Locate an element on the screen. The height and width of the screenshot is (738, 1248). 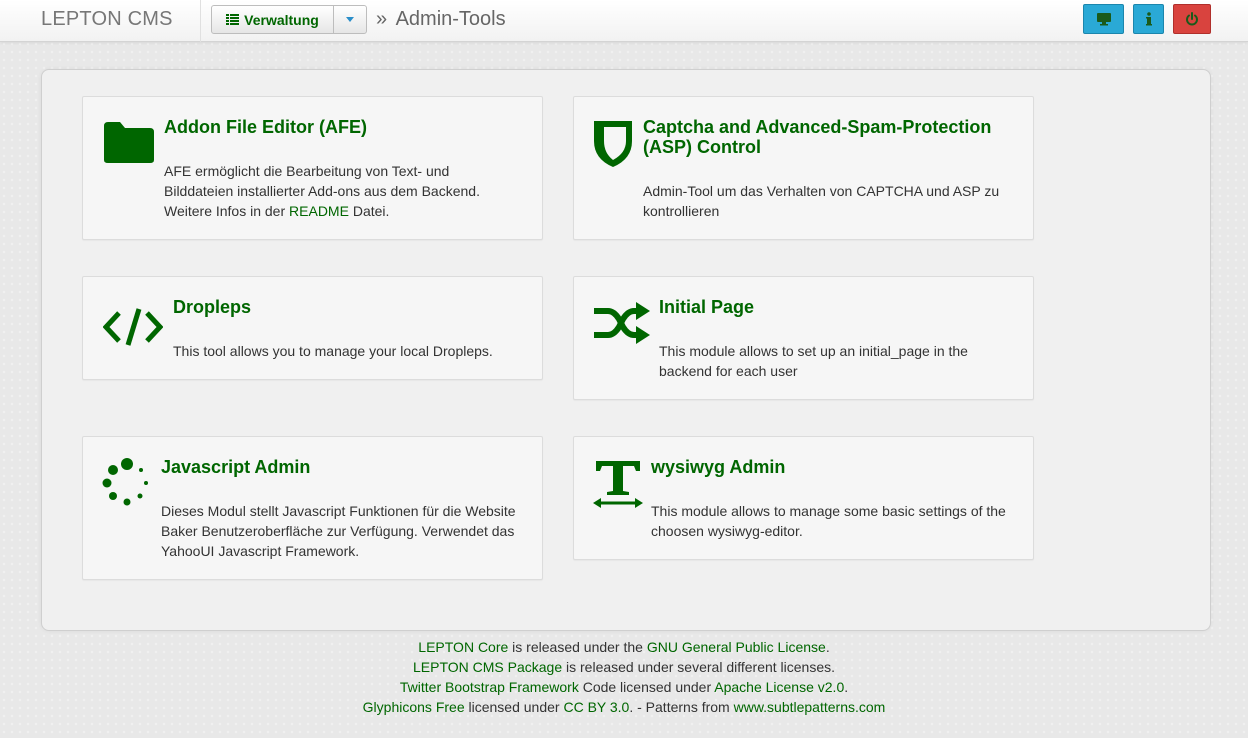
brand-logo: LEPTON CMS is located at coordinates (107, 19).